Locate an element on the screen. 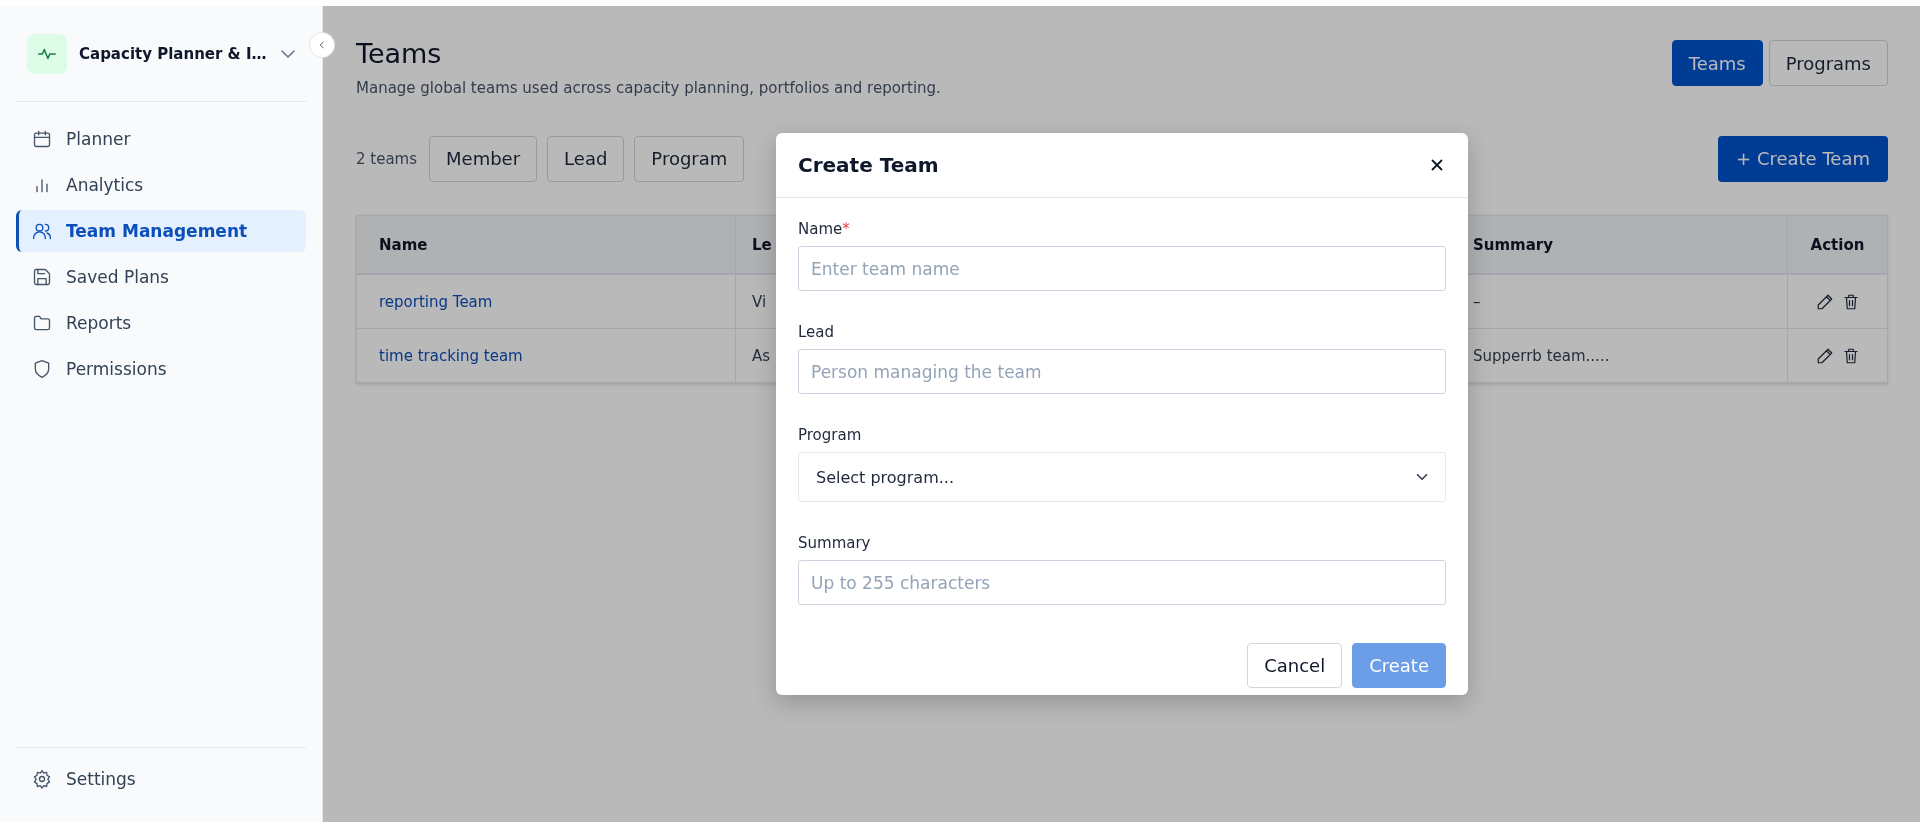  calendar-icon is located at coordinates (42, 139).